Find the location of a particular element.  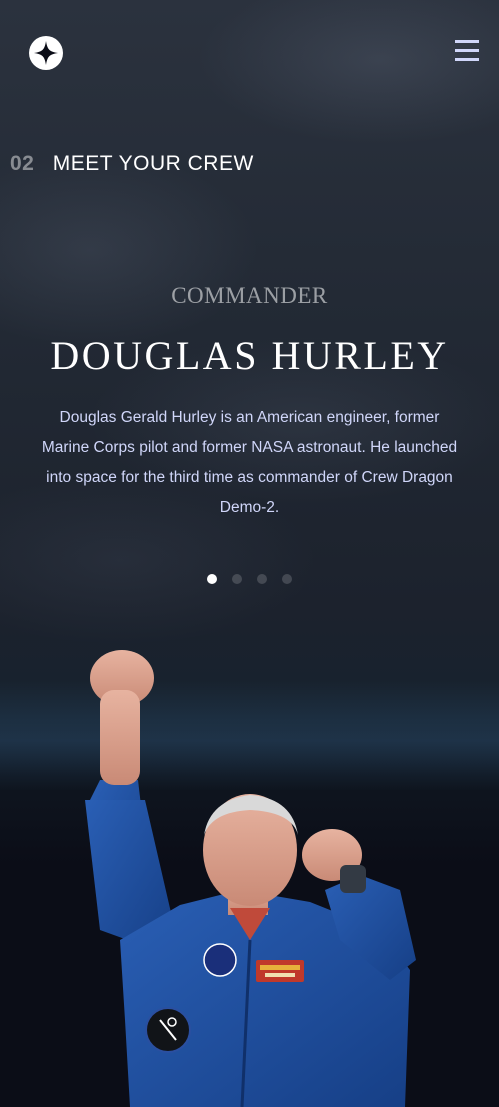

hamburger-menu-icon is located at coordinates (467, 52).